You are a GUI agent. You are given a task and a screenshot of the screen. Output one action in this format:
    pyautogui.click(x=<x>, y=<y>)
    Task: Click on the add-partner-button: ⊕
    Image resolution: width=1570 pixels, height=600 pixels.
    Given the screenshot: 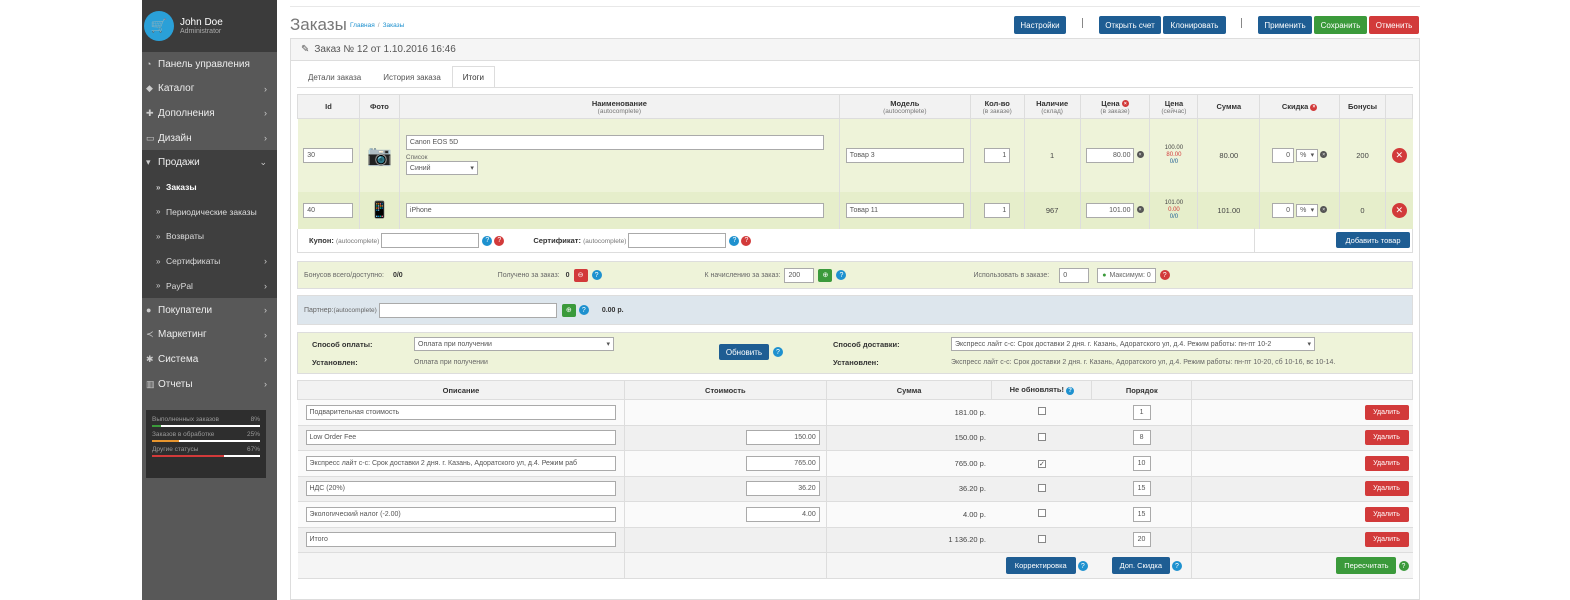 What is the action you would take?
    pyautogui.click(x=568, y=310)
    